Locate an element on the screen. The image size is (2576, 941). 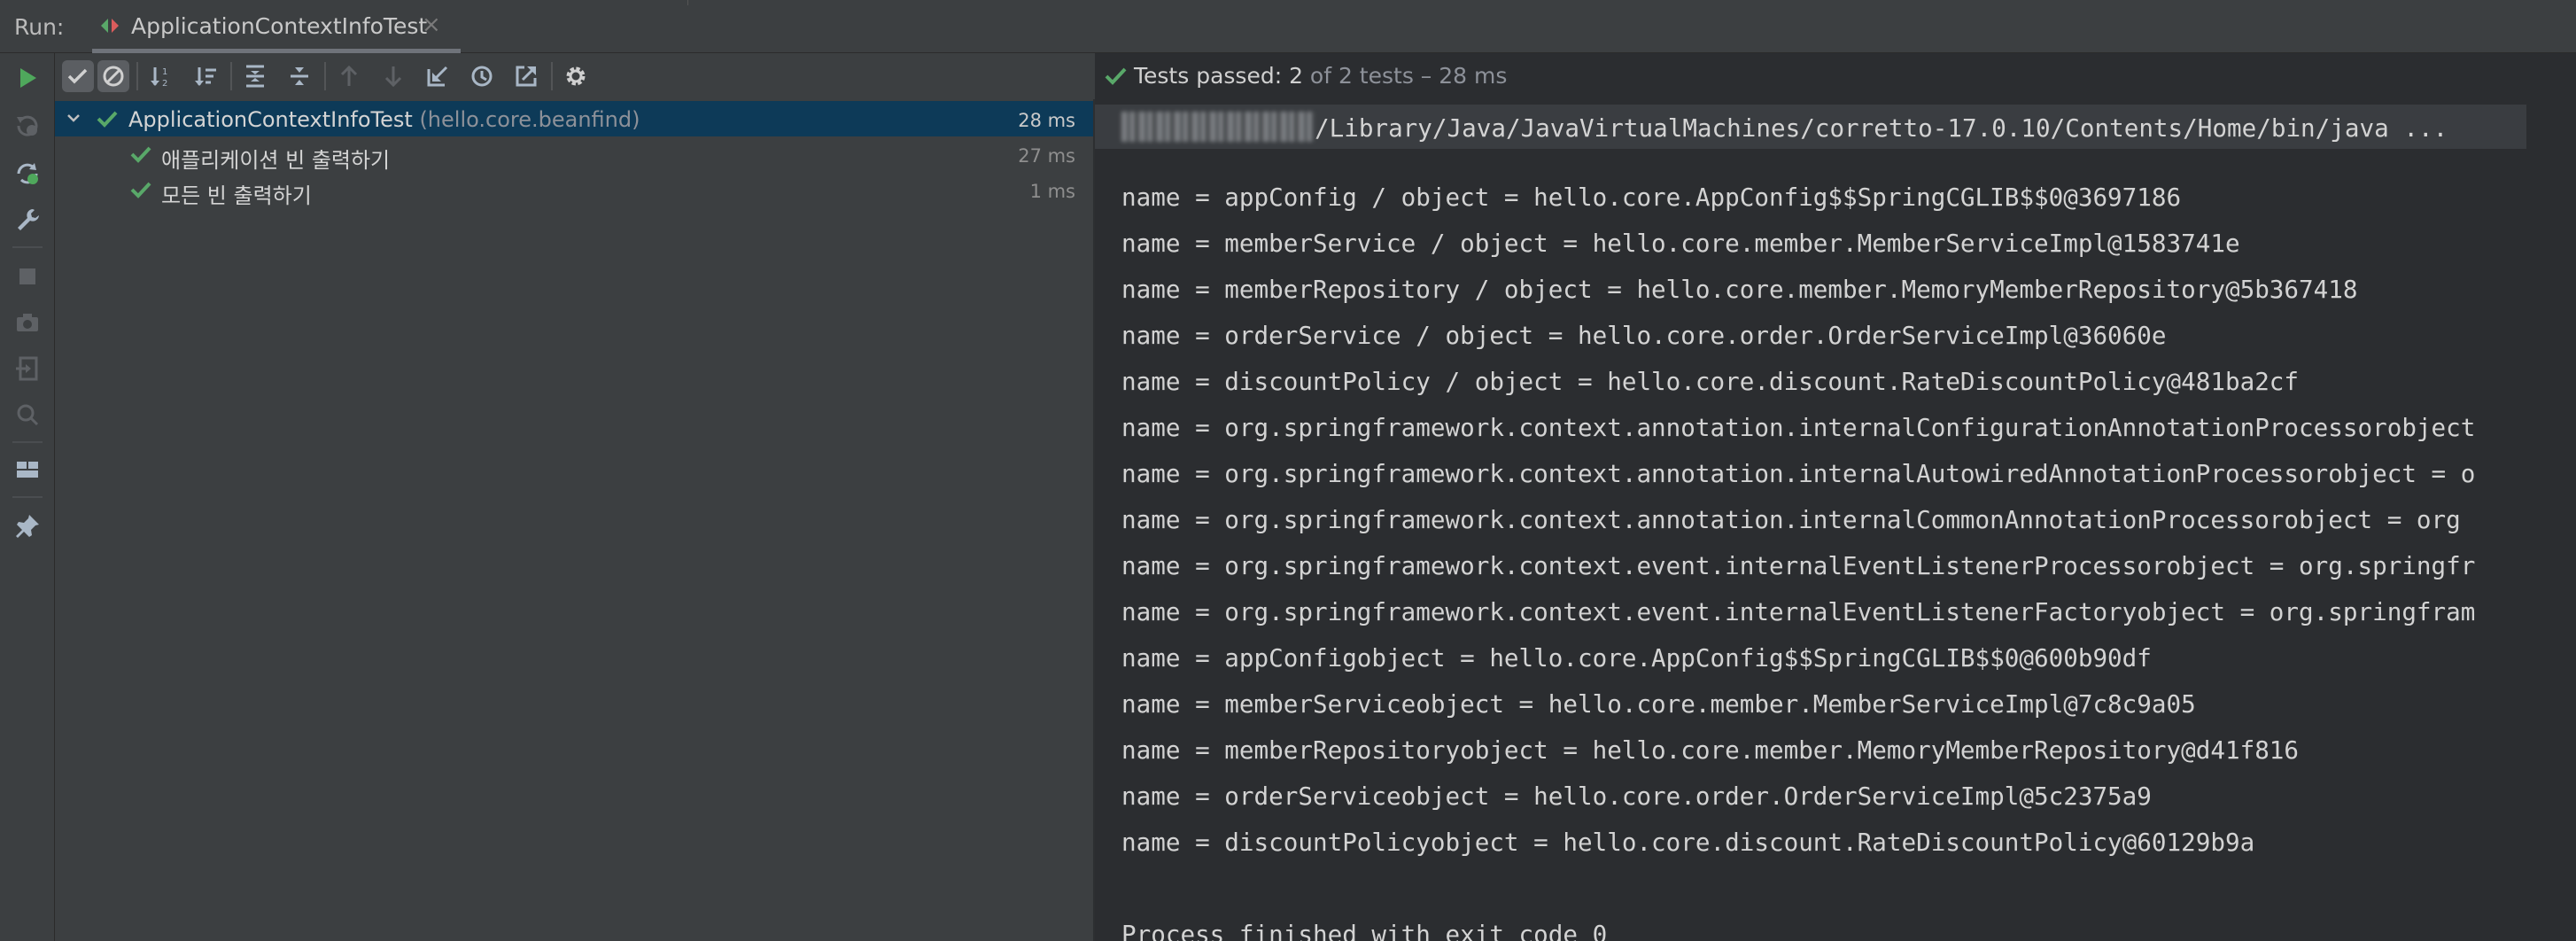
test-tree-row: 애플리케이션 빈 출력하기 27 ms is located at coordinates (574, 155).